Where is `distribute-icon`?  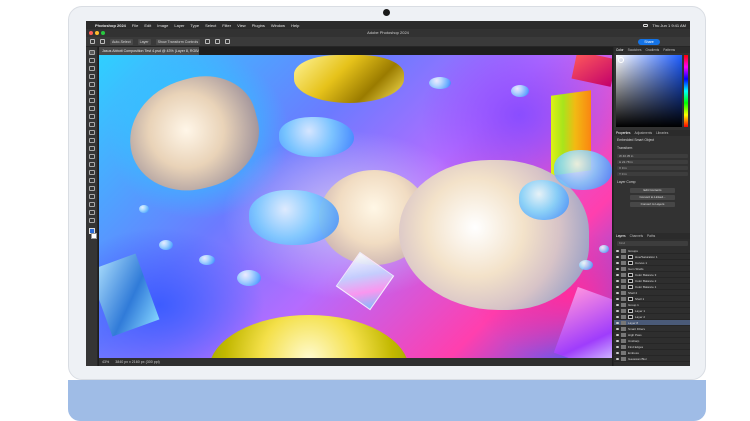
distribute-icon is located at coordinates (218, 41).